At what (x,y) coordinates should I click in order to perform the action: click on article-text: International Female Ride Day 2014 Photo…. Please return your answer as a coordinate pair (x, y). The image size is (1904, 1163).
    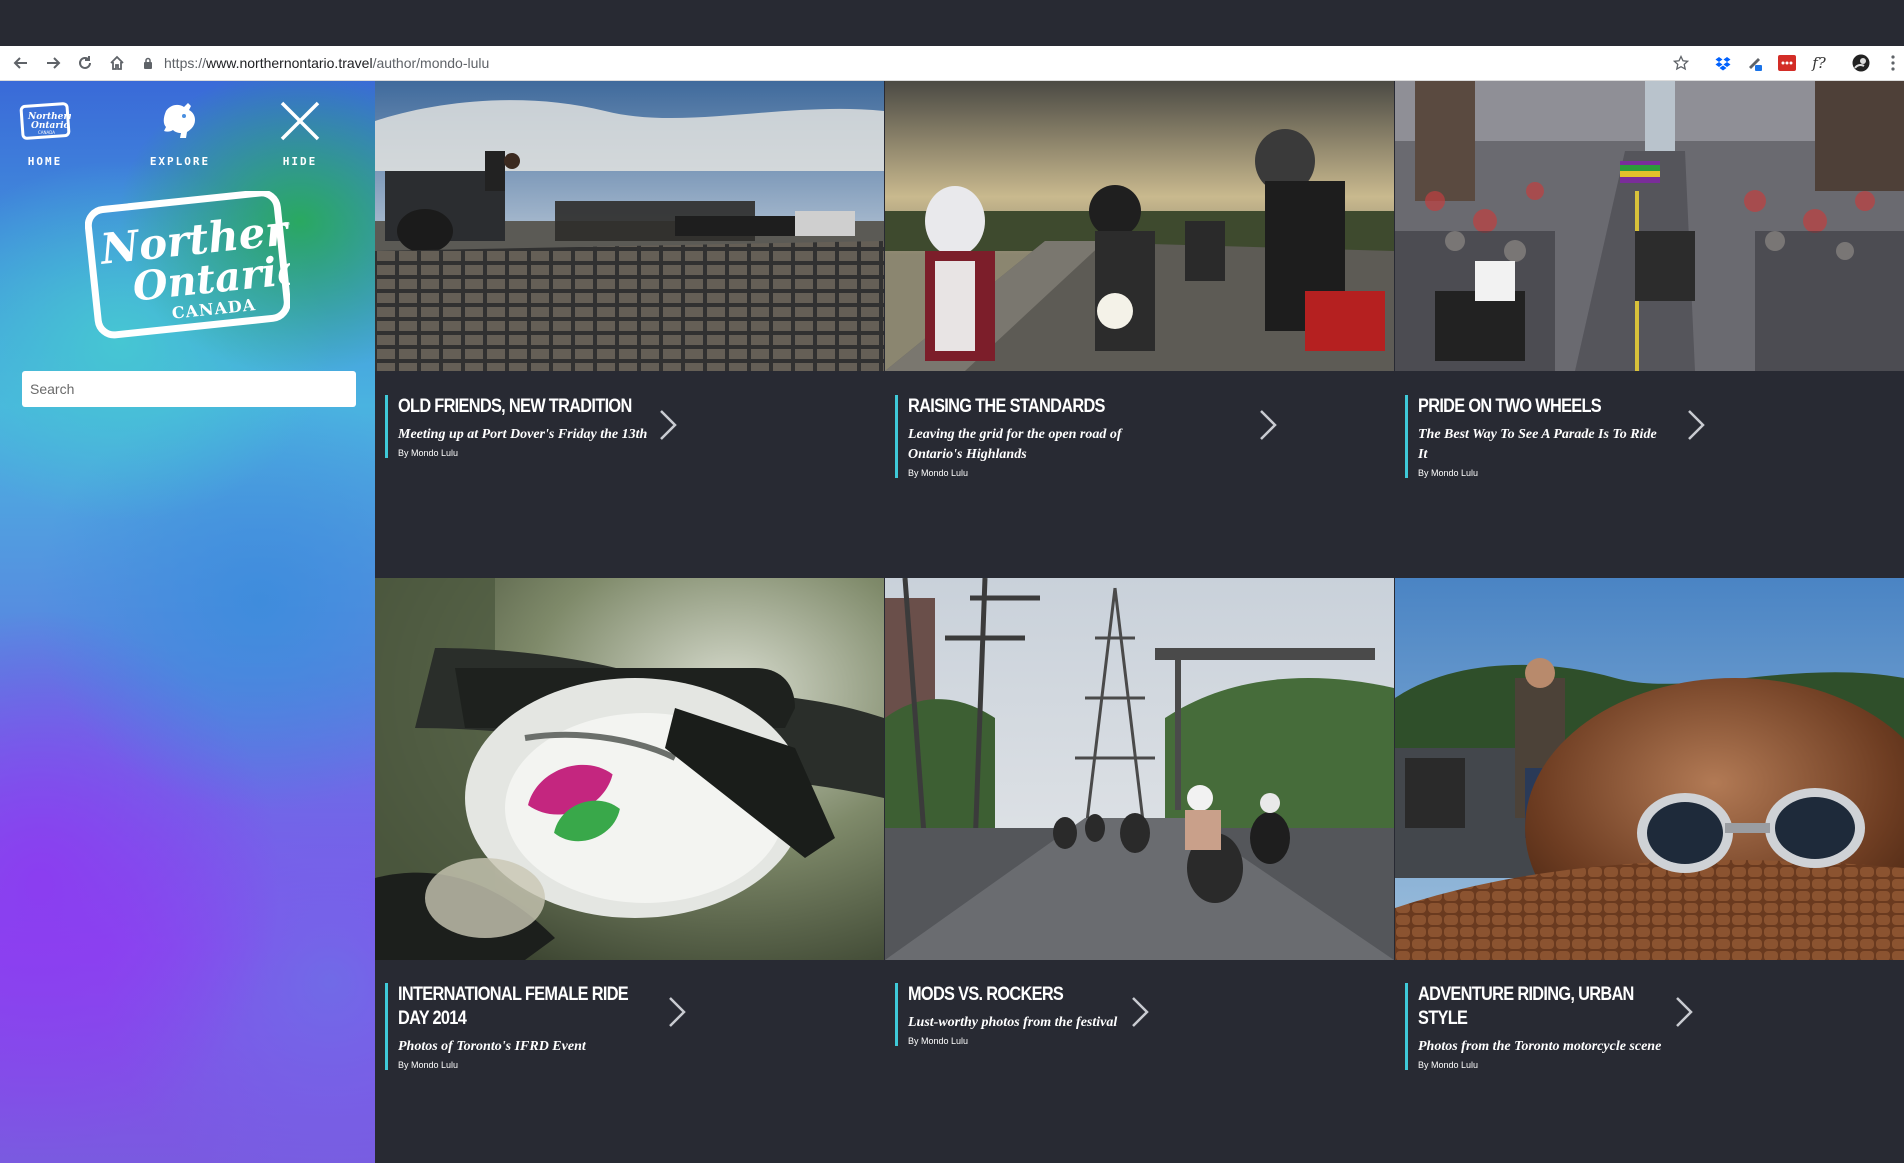
    Looking at the image, I should click on (516, 1026).